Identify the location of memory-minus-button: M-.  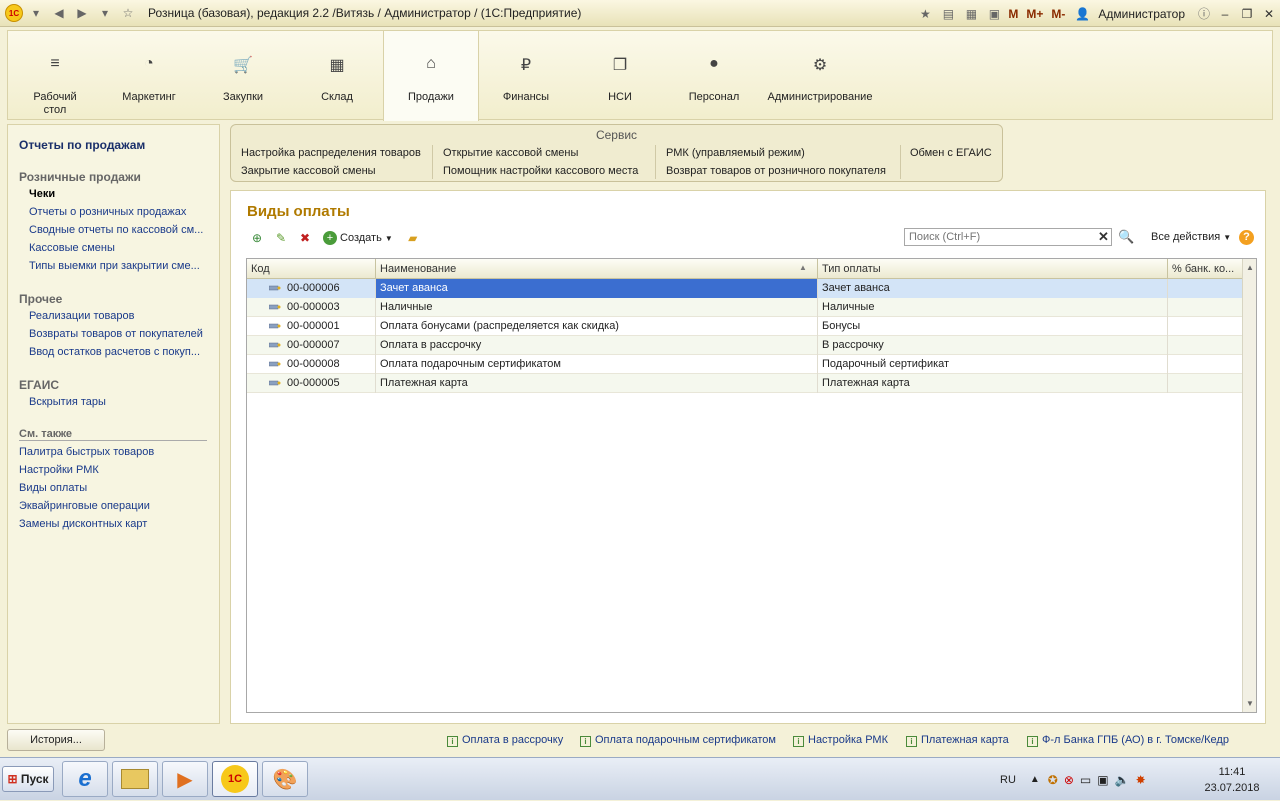
(1058, 14).